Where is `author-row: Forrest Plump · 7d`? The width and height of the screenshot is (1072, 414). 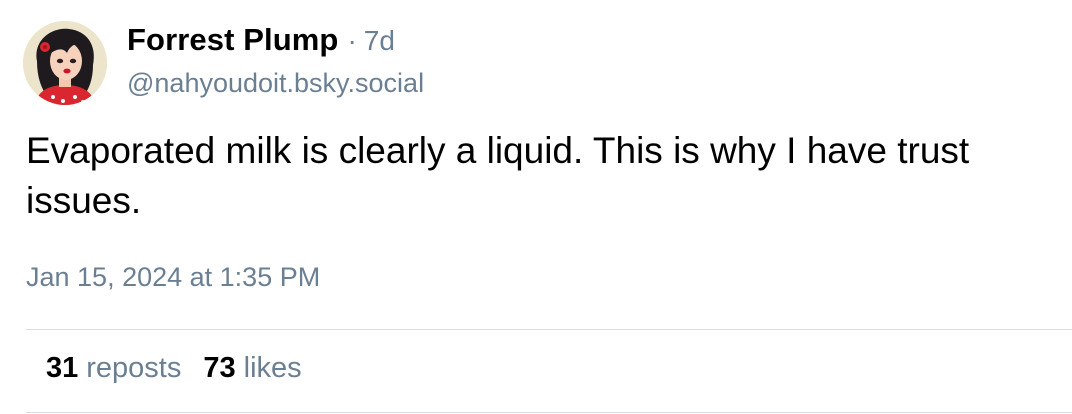 author-row: Forrest Plump · 7d is located at coordinates (261, 43).